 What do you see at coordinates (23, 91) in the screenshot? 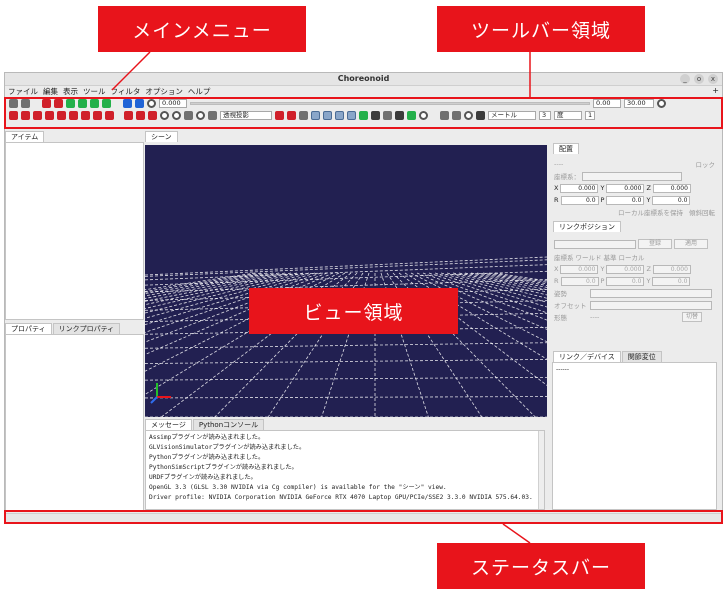
I see `menu-file: ファイル` at bounding box center [23, 91].